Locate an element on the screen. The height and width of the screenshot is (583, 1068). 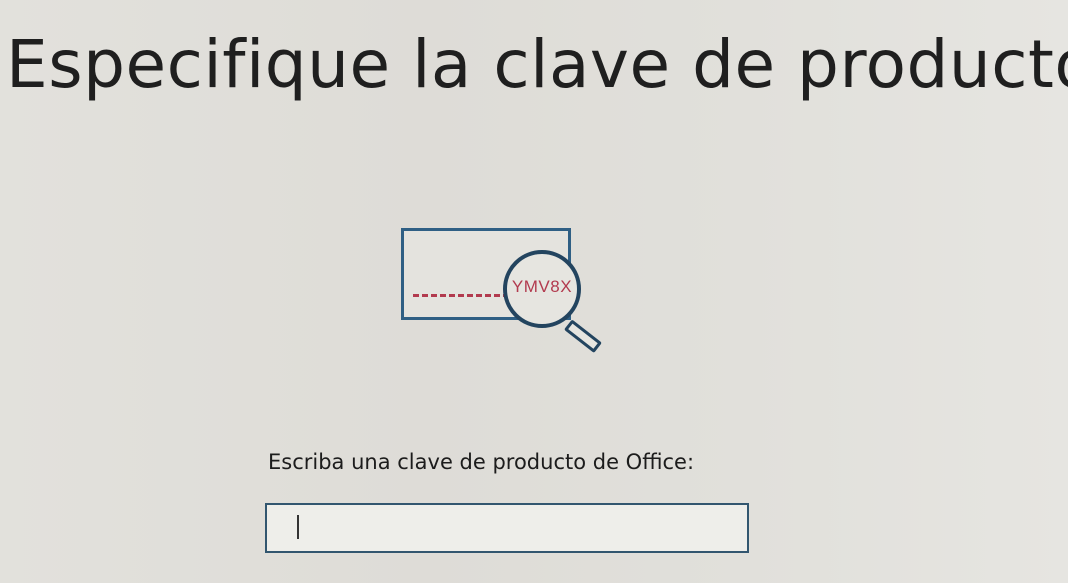
magnified-key-text: YMV8X is located at coordinates (542, 286).